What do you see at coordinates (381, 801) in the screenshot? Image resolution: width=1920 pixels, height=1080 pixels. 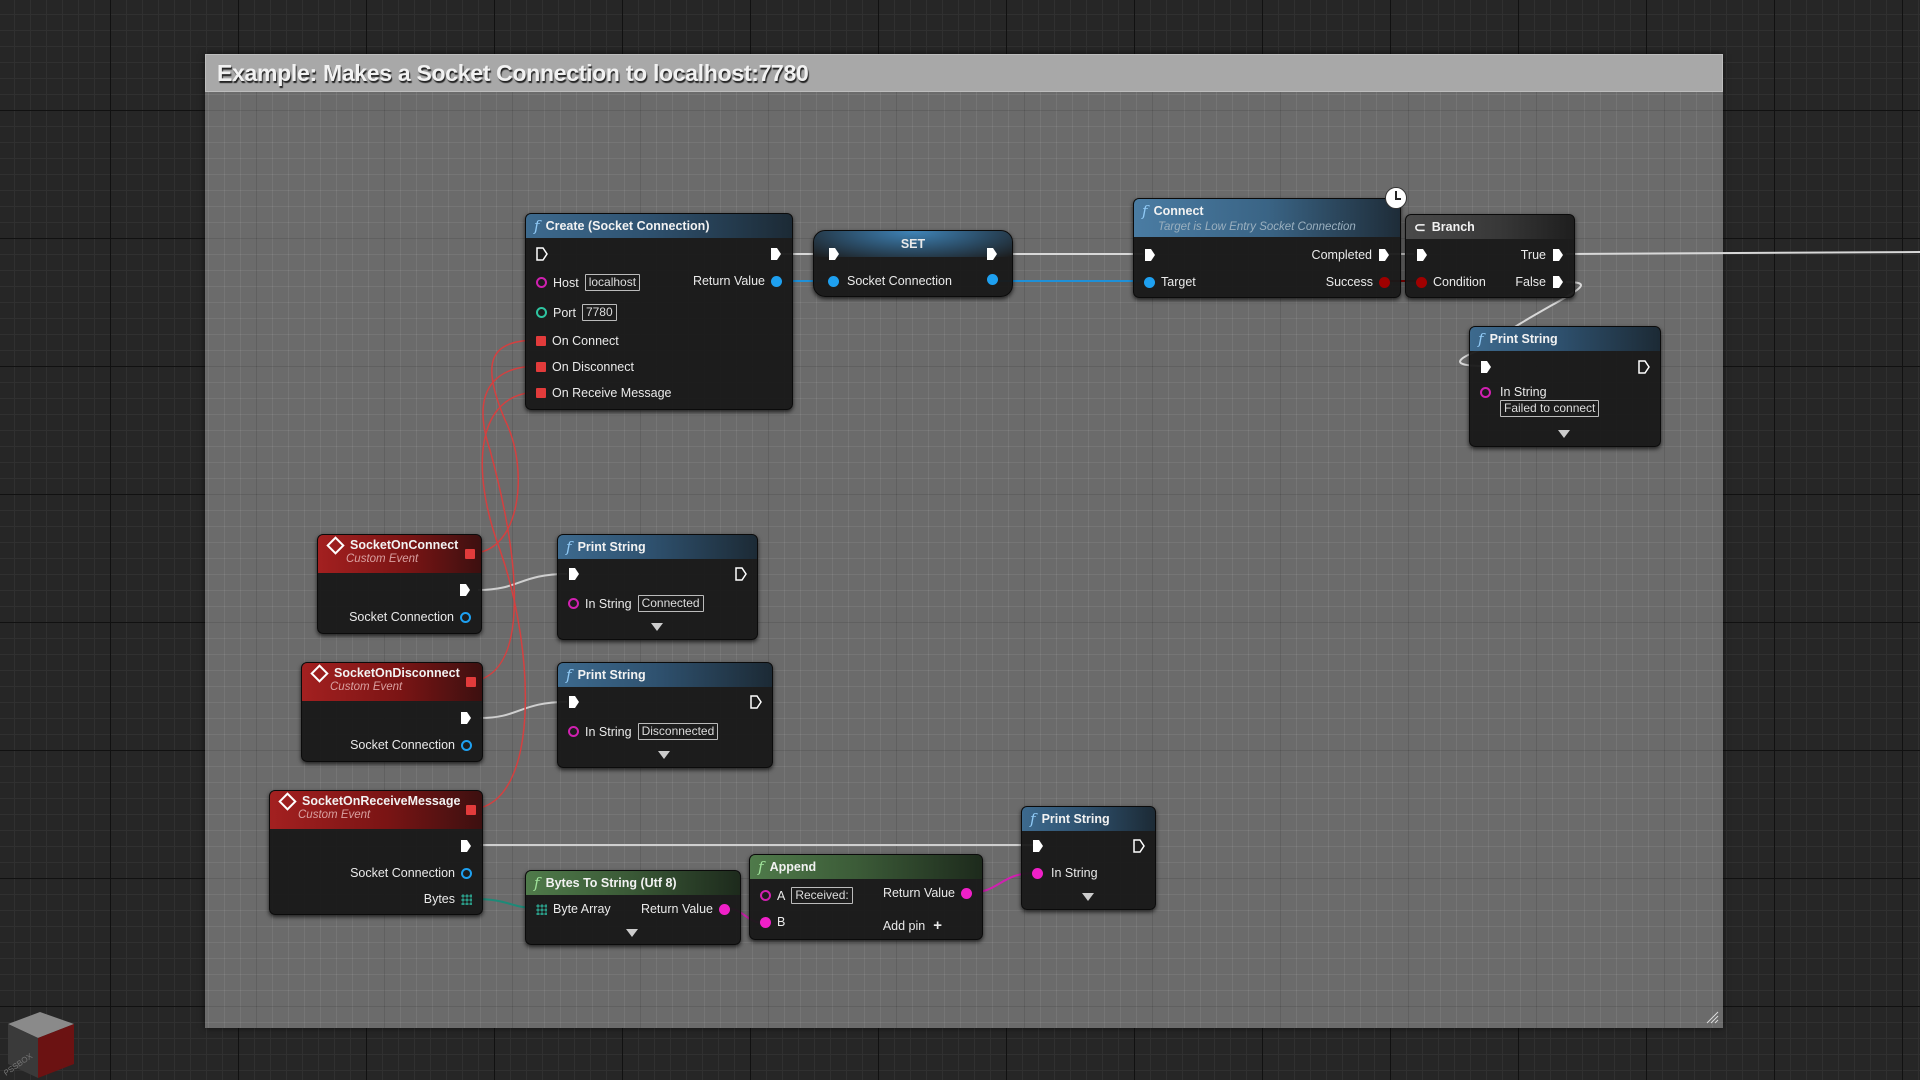 I see `node-title: SocketOnReceiveMessage` at bounding box center [381, 801].